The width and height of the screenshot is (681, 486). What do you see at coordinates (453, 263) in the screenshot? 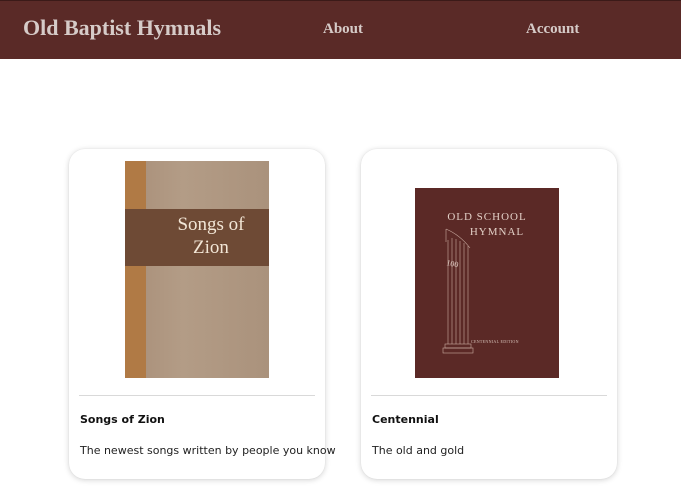
I see `column-number-text: 100` at bounding box center [453, 263].